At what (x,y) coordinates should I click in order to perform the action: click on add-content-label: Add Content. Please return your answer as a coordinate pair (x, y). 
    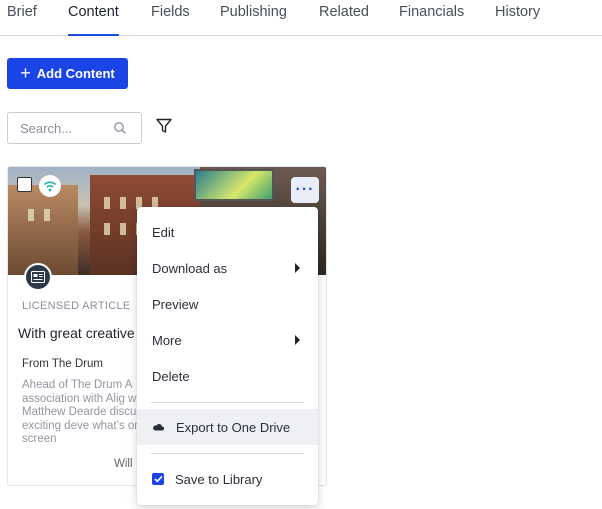
    Looking at the image, I should click on (75, 73).